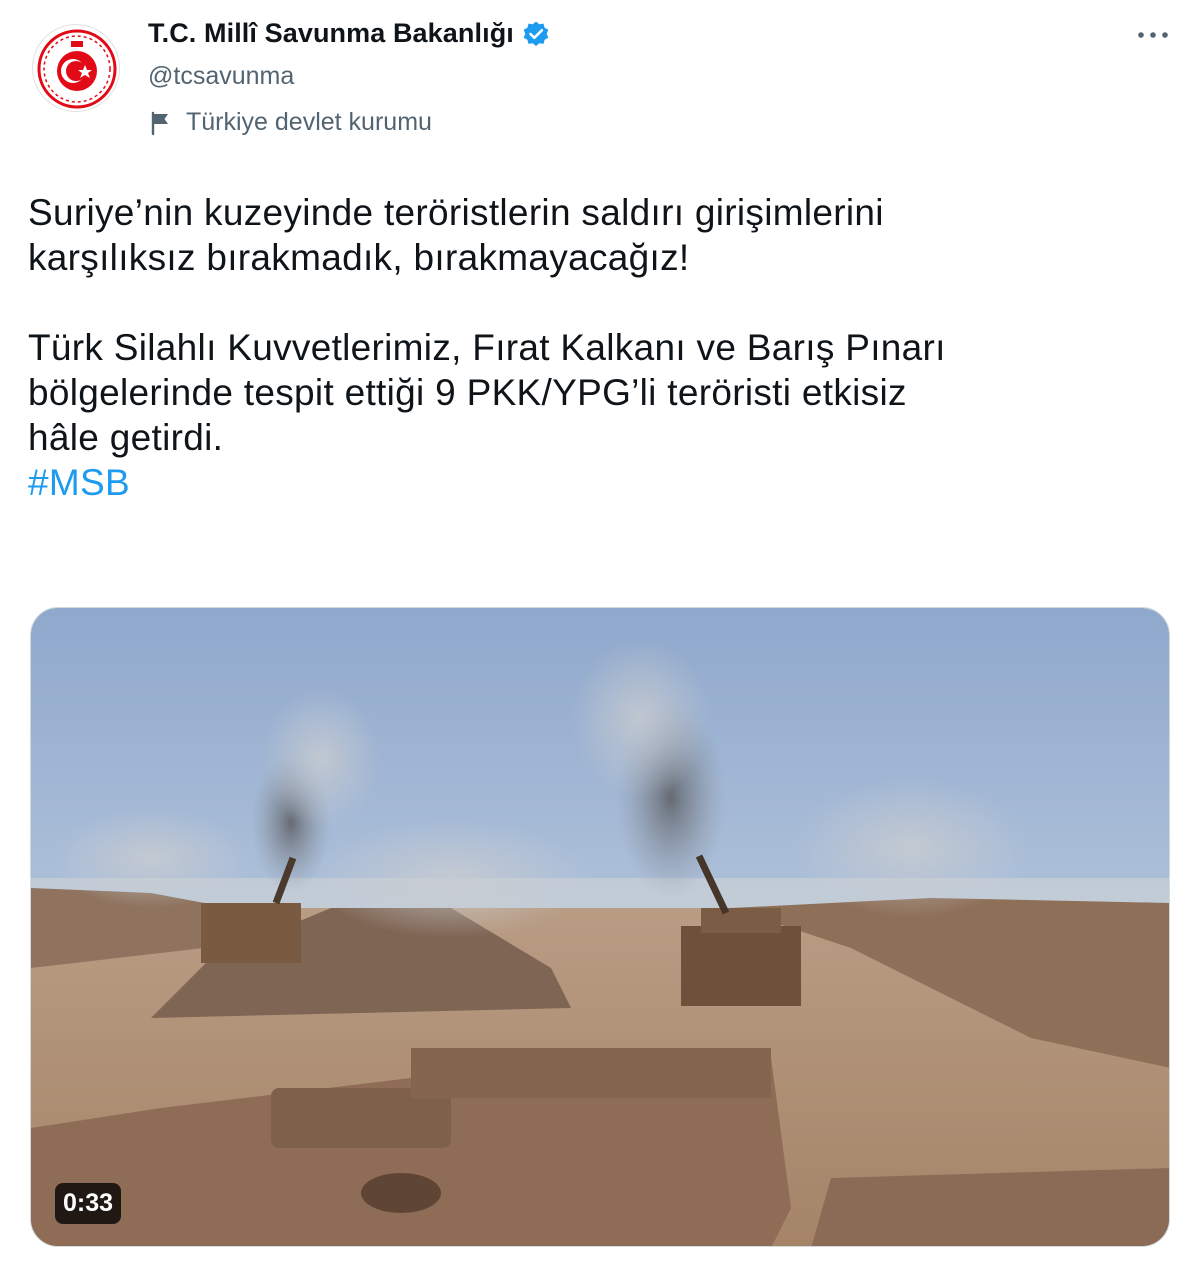 This screenshot has height=1276, width=1200. I want to click on more-dots-icon, so click(1153, 35).